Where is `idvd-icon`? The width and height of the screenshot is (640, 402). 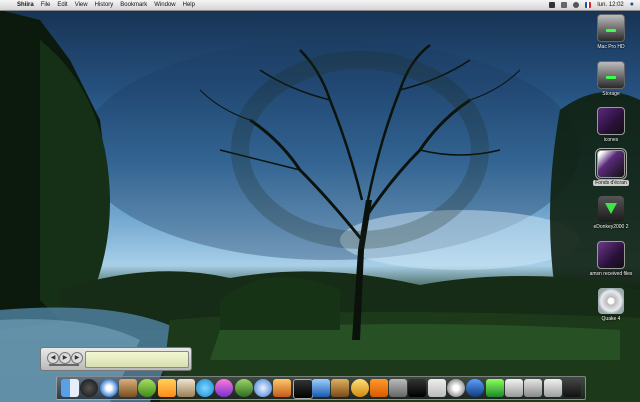 idvd-icon is located at coordinates (359, 388).